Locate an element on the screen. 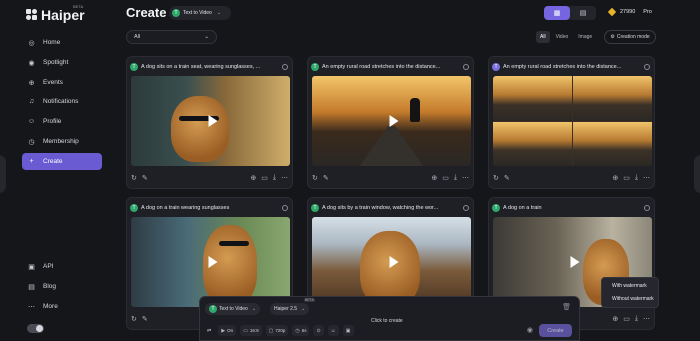 This screenshot has width=700, height=341. sidebar-item-profile: ☺ Profile is located at coordinates (62, 121).